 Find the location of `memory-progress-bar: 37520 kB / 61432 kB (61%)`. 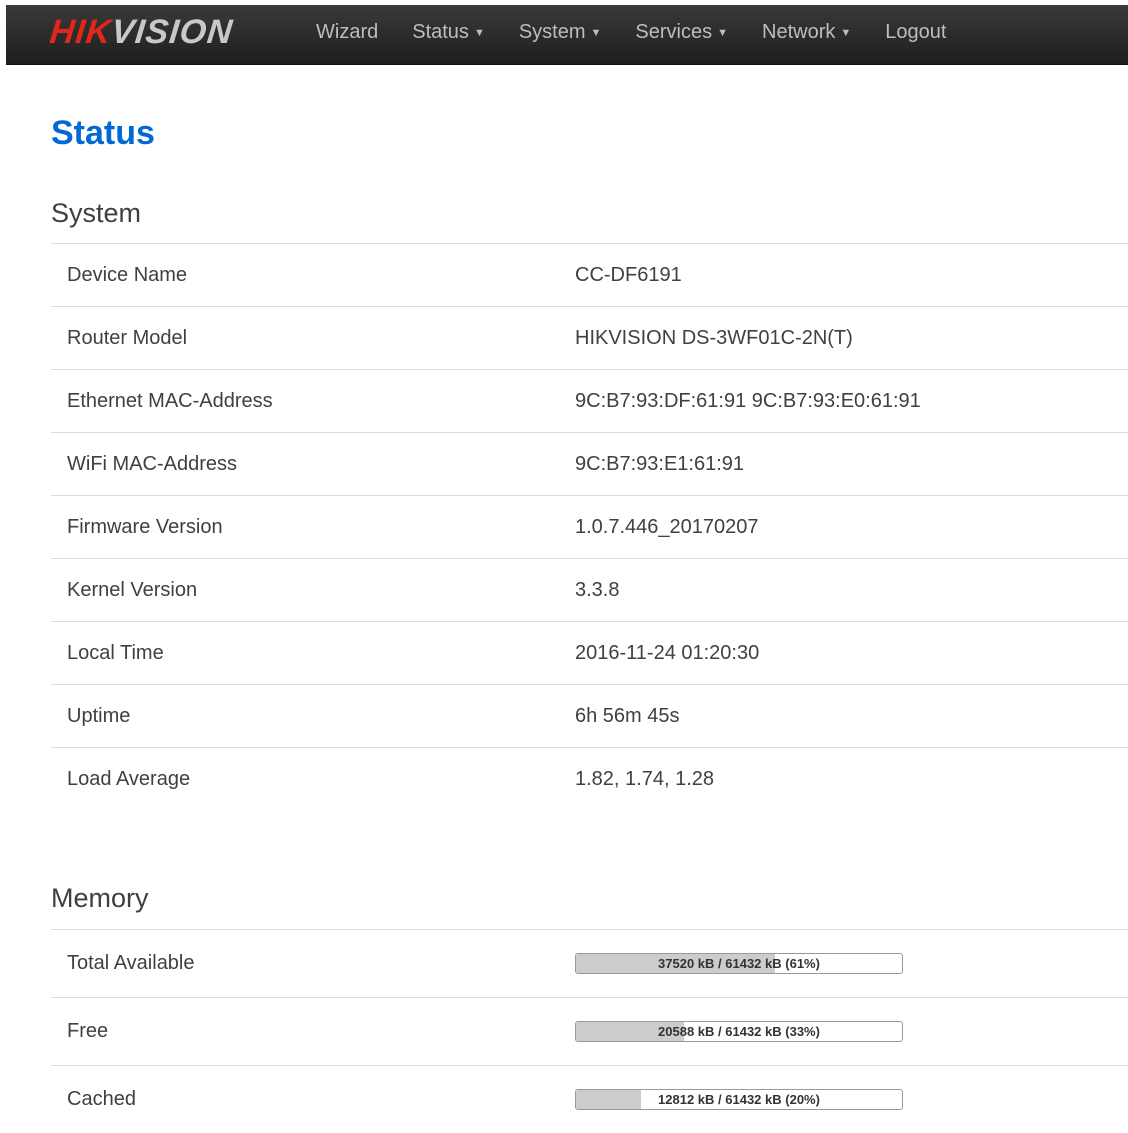

memory-progress-bar: 37520 kB / 61432 kB (61%) is located at coordinates (739, 963).